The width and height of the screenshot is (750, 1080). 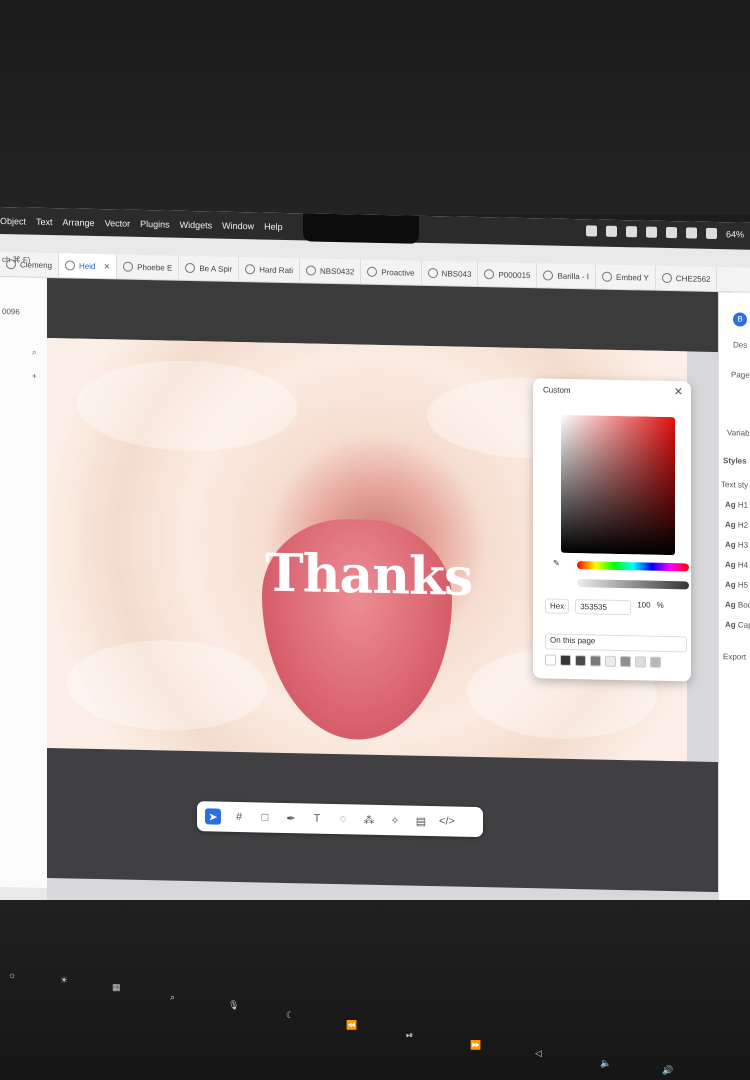 What do you see at coordinates (735, 461) in the screenshot?
I see `styles-label: Styles` at bounding box center [735, 461].